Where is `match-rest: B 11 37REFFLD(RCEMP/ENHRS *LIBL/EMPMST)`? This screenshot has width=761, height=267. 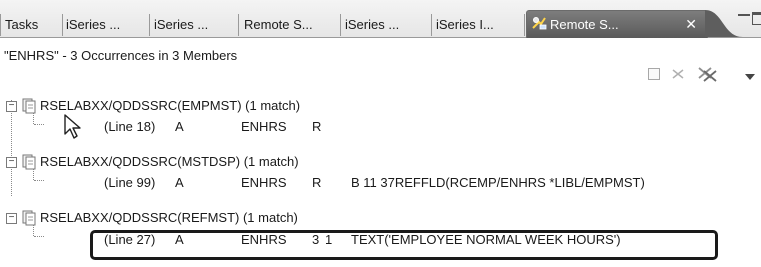 match-rest: B 11 37REFFLD(RCEMP/ENHRS *LIBL/EMPMST) is located at coordinates (498, 182).